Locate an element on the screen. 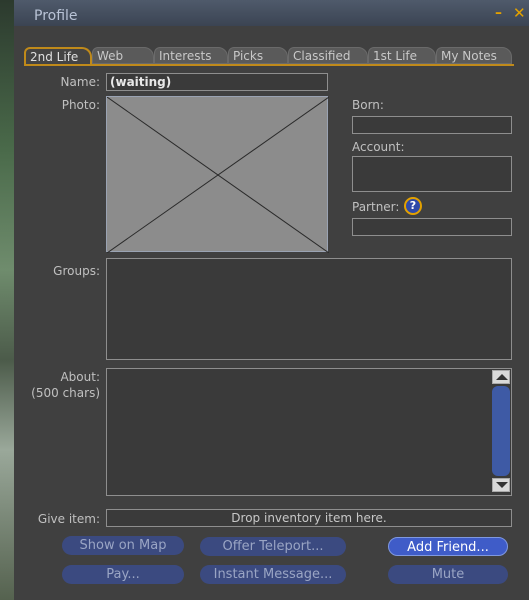  give-item-drop-text: Drop inventory item here. is located at coordinates (309, 518).